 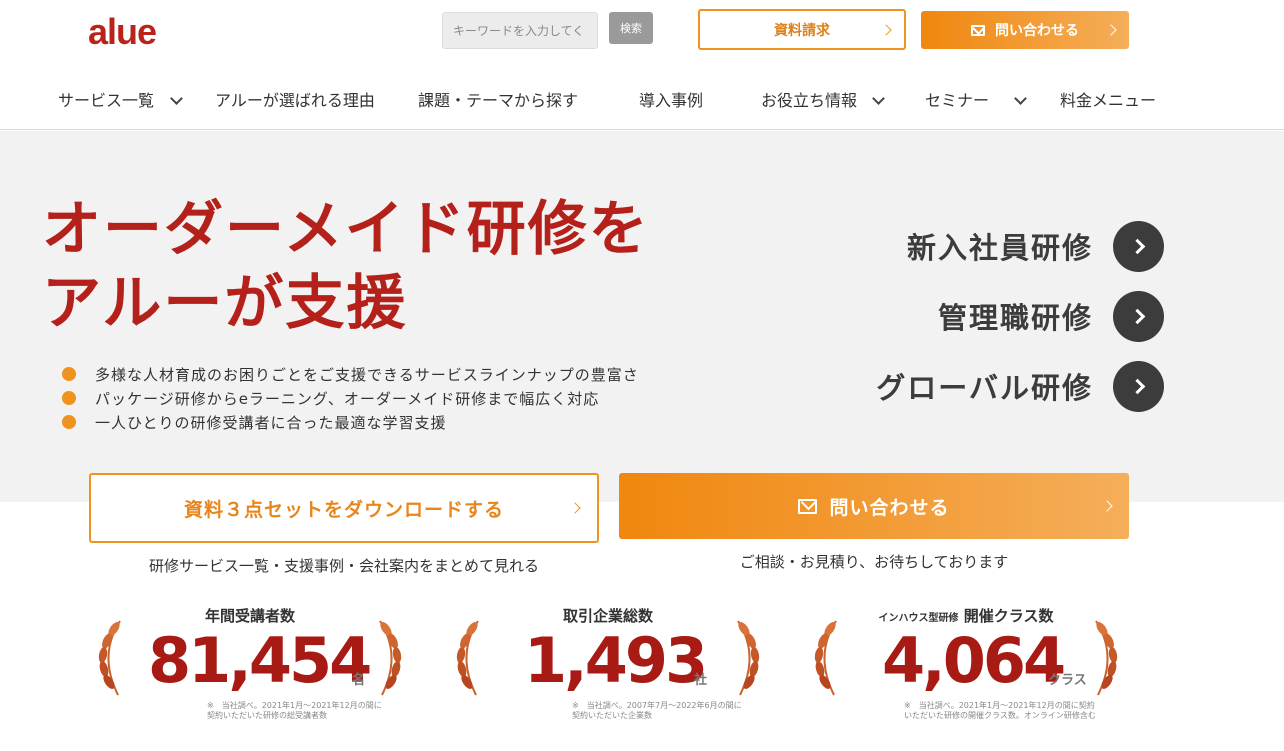 I want to click on hero-title-line2: アルーが支援, so click(x=225, y=302).